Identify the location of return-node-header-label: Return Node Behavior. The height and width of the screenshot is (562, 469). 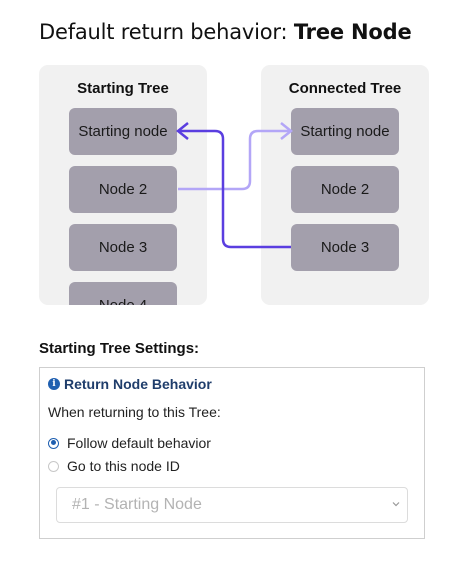
(138, 384).